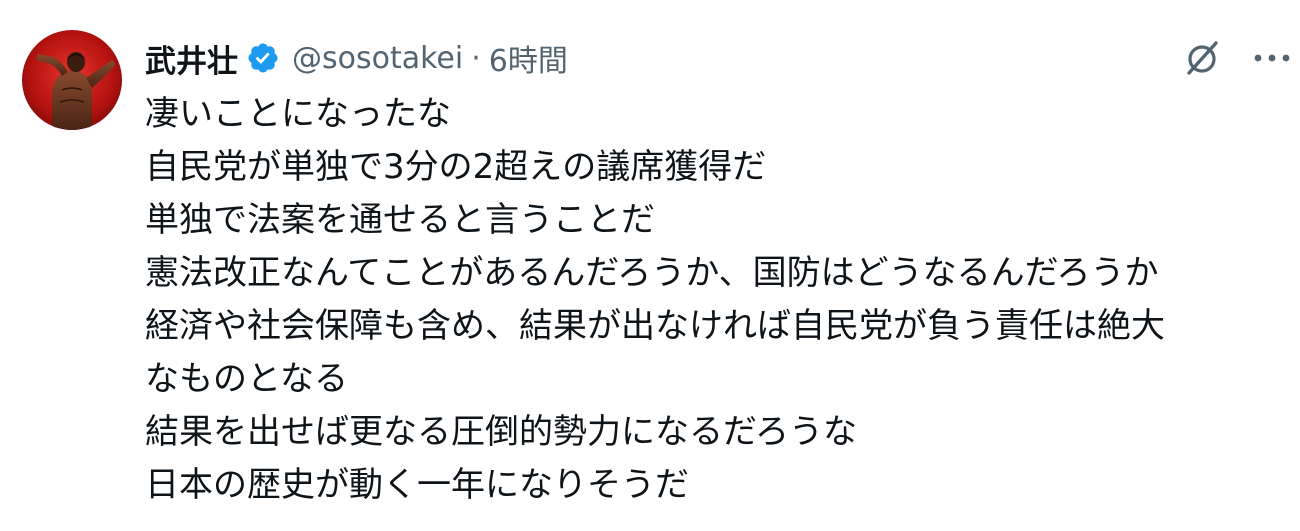 Image resolution: width=1300 pixels, height=531 pixels. What do you see at coordinates (377, 58) in the screenshot?
I see `user-handle: @sosotakei` at bounding box center [377, 58].